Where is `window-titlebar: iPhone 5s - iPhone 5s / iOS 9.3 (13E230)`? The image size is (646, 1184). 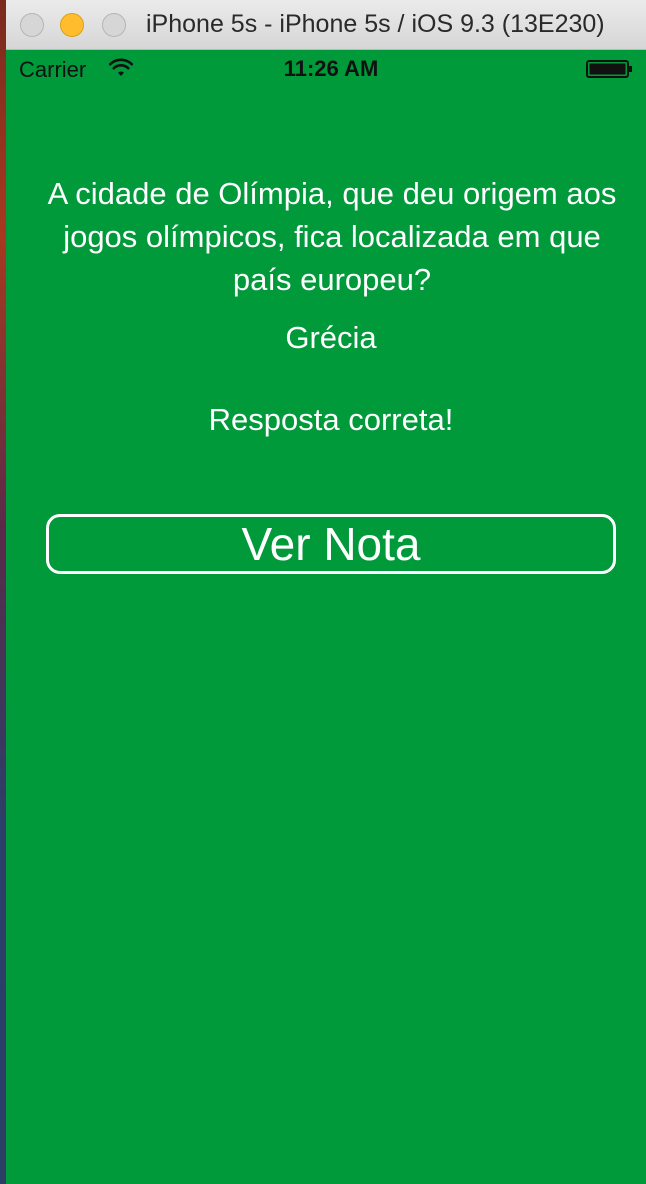
window-titlebar: iPhone 5s - iPhone 5s / iOS 9.3 (13E230) is located at coordinates (326, 25).